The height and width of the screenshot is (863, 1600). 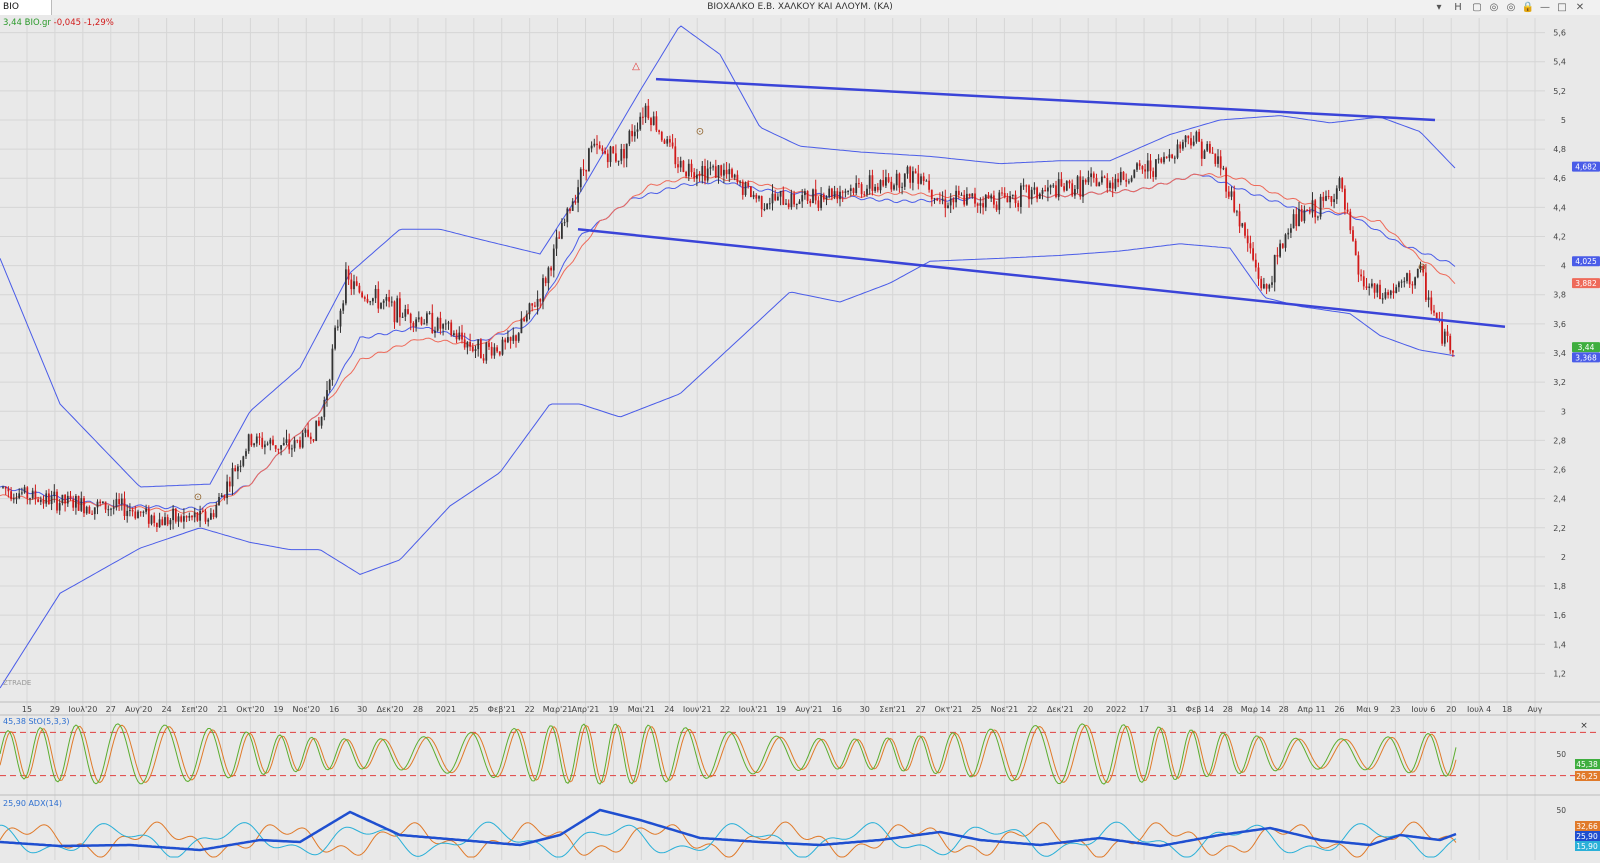 I want to click on x-tick-label: 27, so click(x=111, y=709).